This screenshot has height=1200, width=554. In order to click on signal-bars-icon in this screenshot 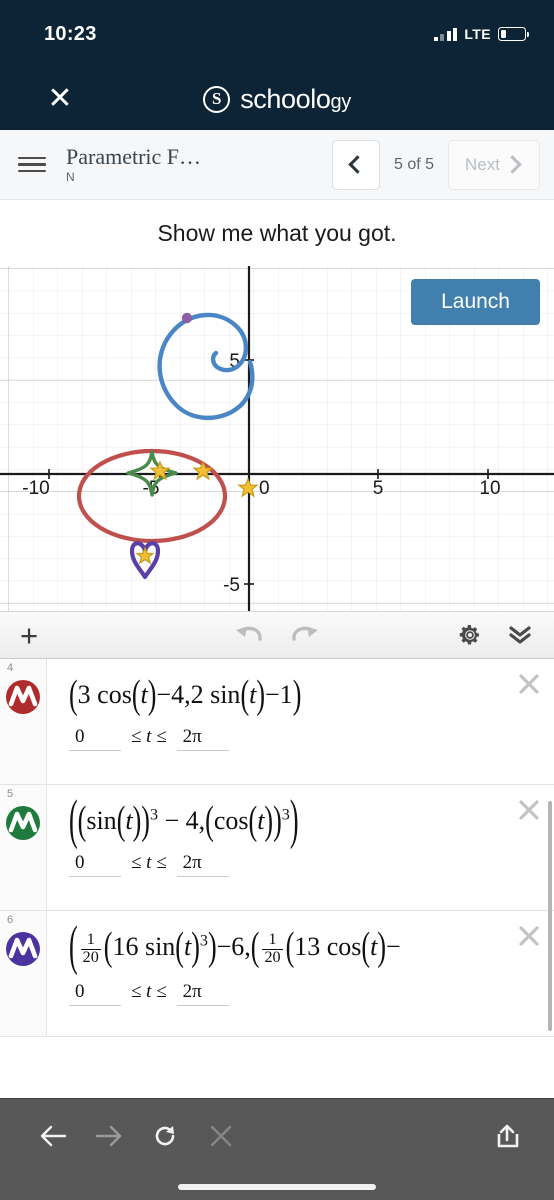, I will do `click(445, 34)`.